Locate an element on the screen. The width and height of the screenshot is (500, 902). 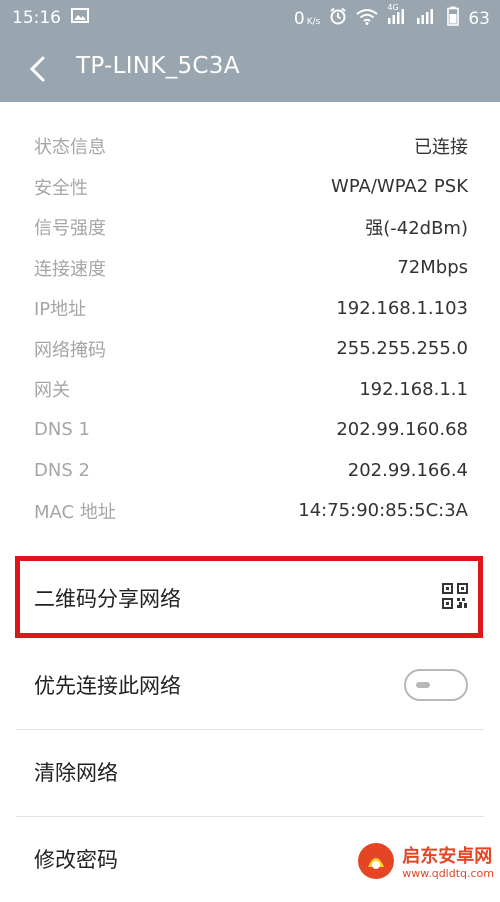
info-label: DNS 1 is located at coordinates (62, 430).